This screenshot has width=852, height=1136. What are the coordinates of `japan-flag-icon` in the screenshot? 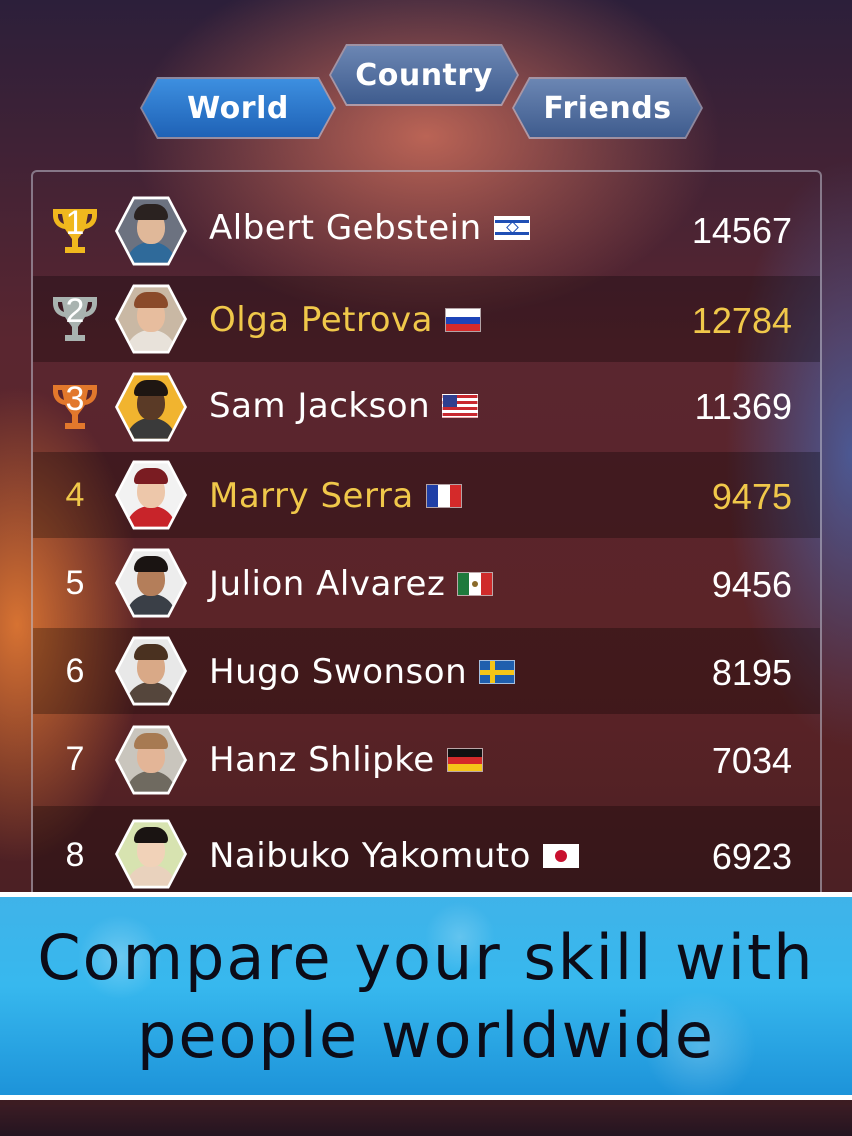 It's located at (560, 856).